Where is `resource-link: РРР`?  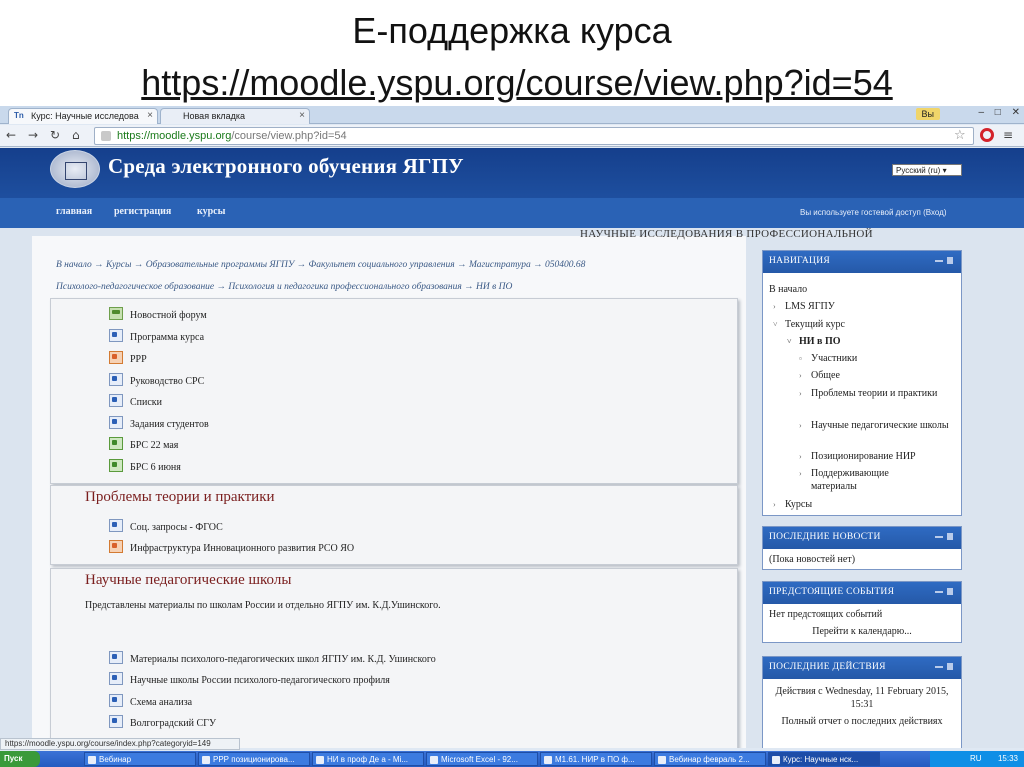 resource-link: РРР is located at coordinates (128, 358).